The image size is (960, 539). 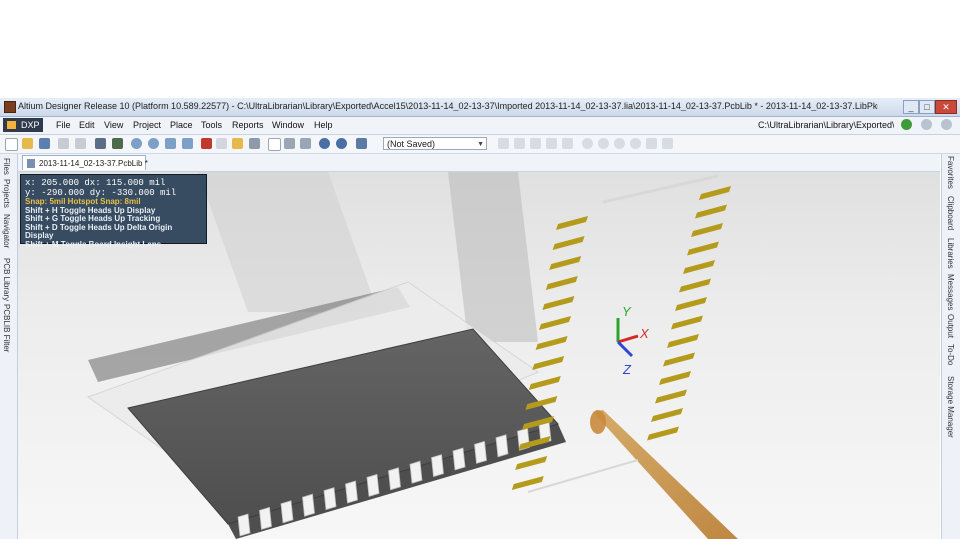 I want to click on panel-tab-clipboard: Clipboard, so click(x=950, y=213).